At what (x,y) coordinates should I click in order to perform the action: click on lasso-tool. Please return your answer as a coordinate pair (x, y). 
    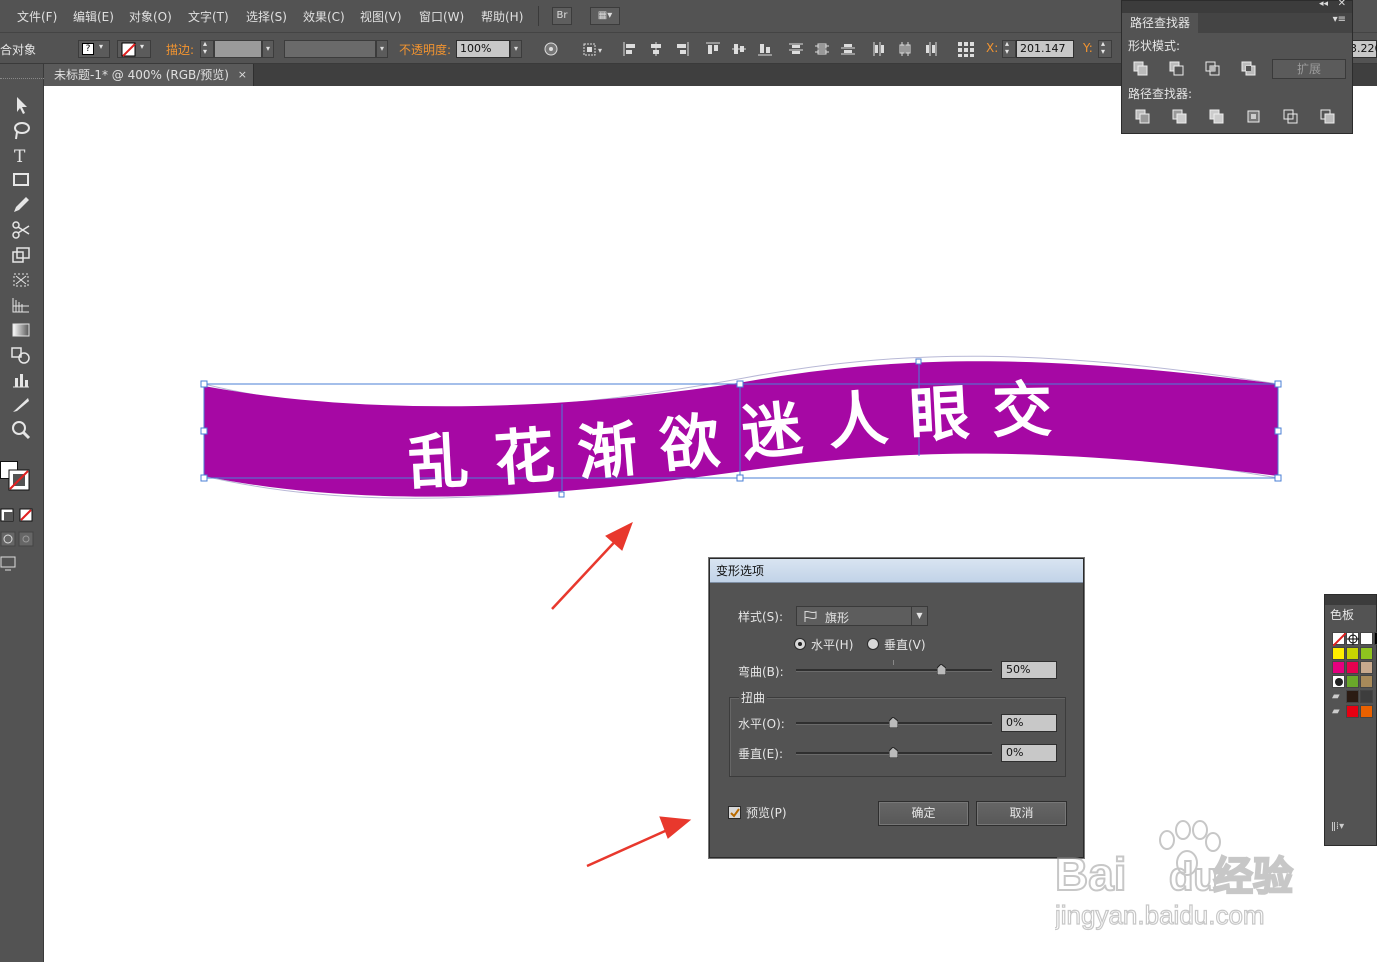
    Looking at the image, I should click on (21, 130).